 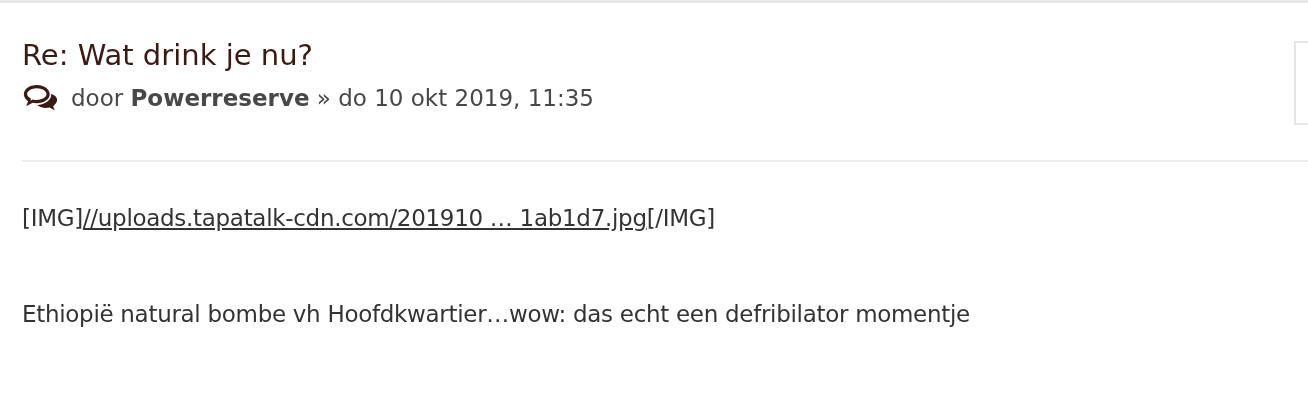 I want to click on image-tag-line: [IMG]//uploads.tapatalk-cdn.com/201910 … 1ab1d7.jpg[/IMG], so click(x=369, y=218).